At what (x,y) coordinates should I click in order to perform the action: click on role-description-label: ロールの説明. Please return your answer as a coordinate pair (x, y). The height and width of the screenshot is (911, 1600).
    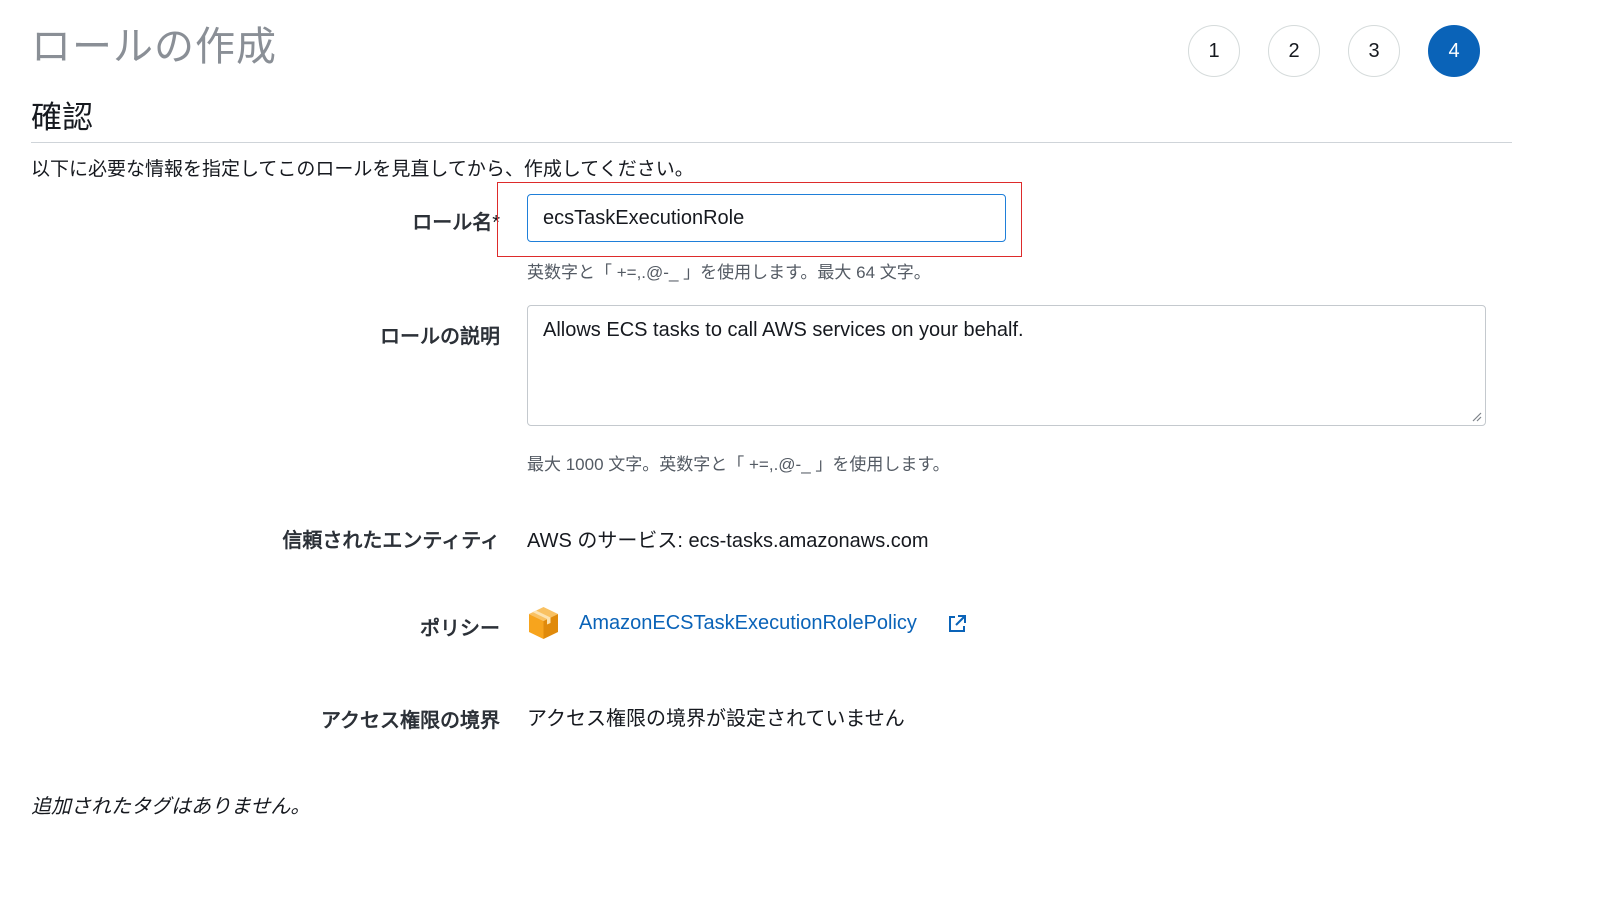
    Looking at the image, I should click on (440, 337).